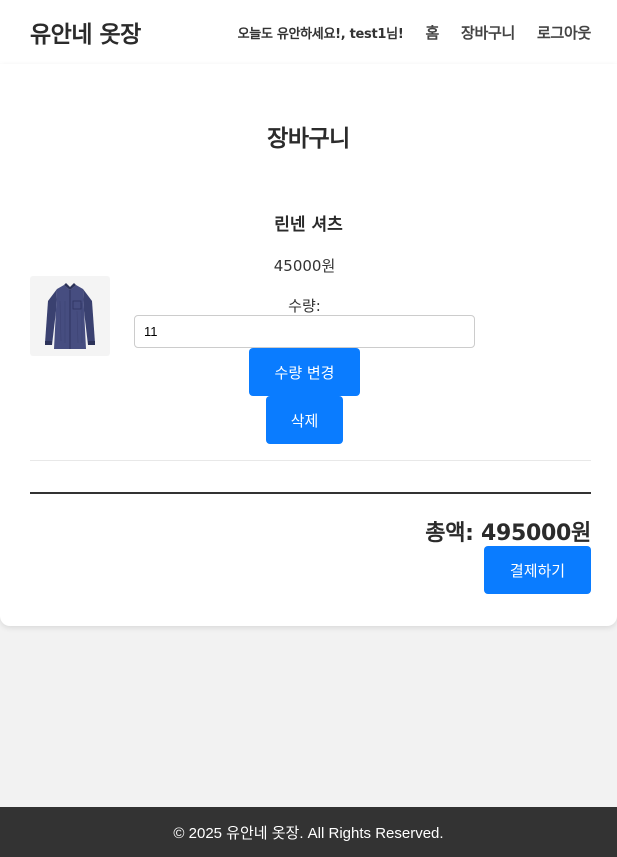 Image resolution: width=617 pixels, height=857 pixels. What do you see at coordinates (304, 372) in the screenshot?
I see `update-quantity-button: 수량 변경` at bounding box center [304, 372].